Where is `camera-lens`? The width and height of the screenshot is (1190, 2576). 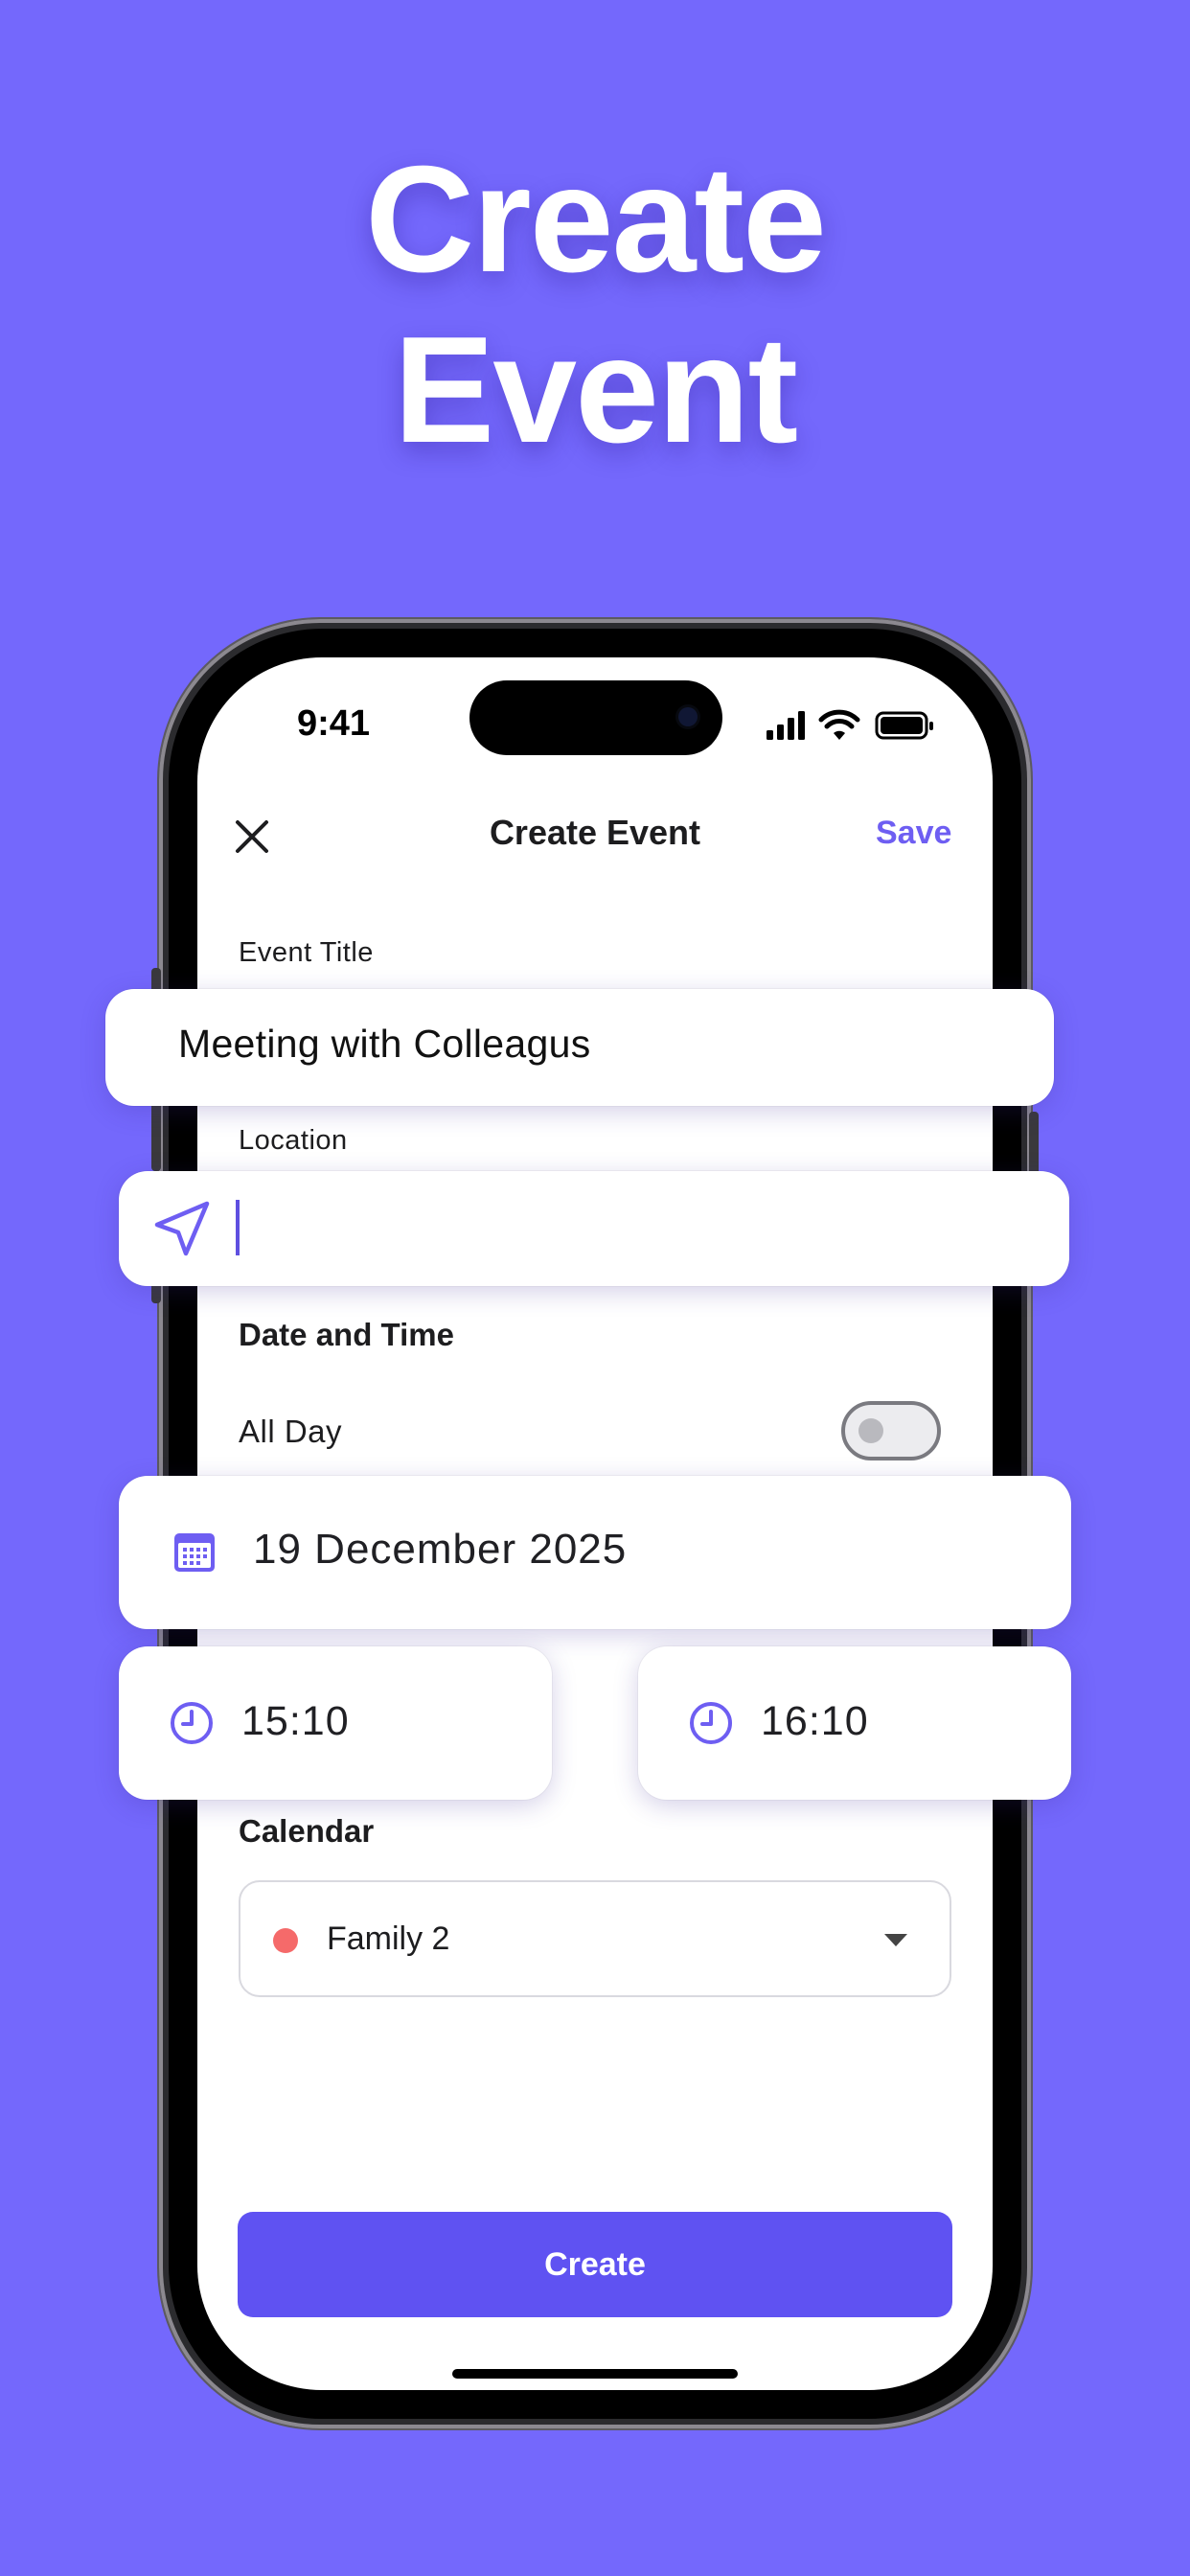 camera-lens is located at coordinates (688, 716).